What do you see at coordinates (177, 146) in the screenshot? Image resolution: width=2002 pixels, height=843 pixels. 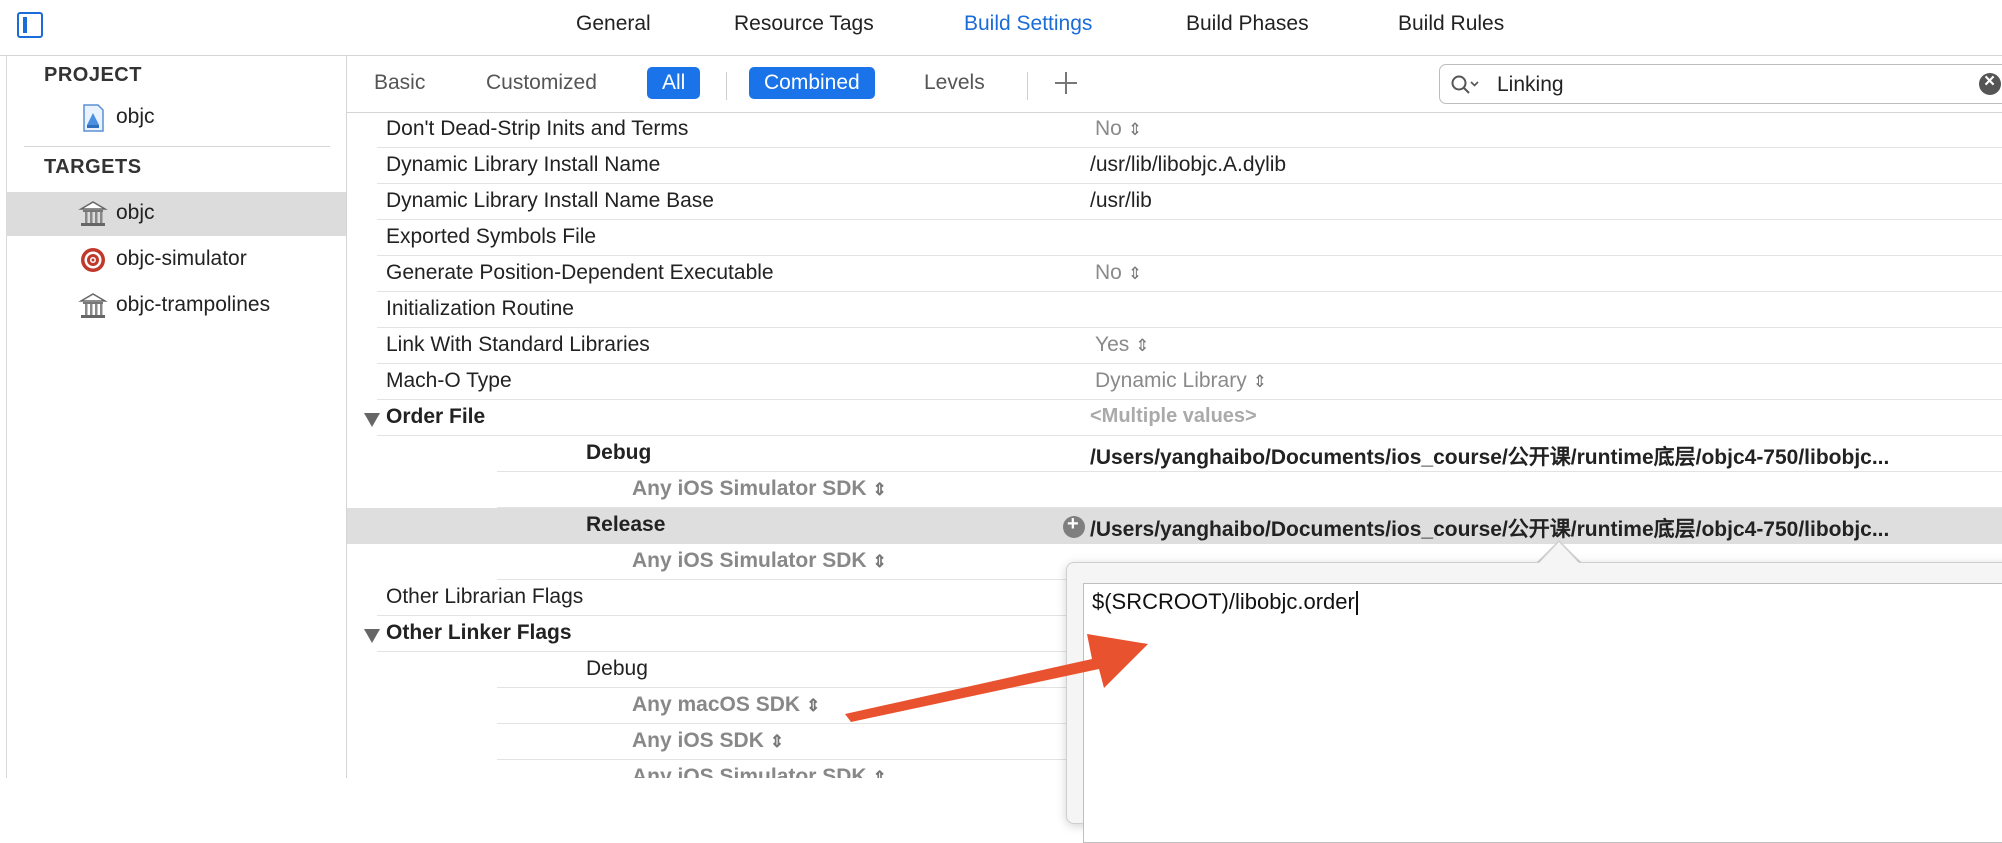 I see `sidebar-divider` at bounding box center [177, 146].